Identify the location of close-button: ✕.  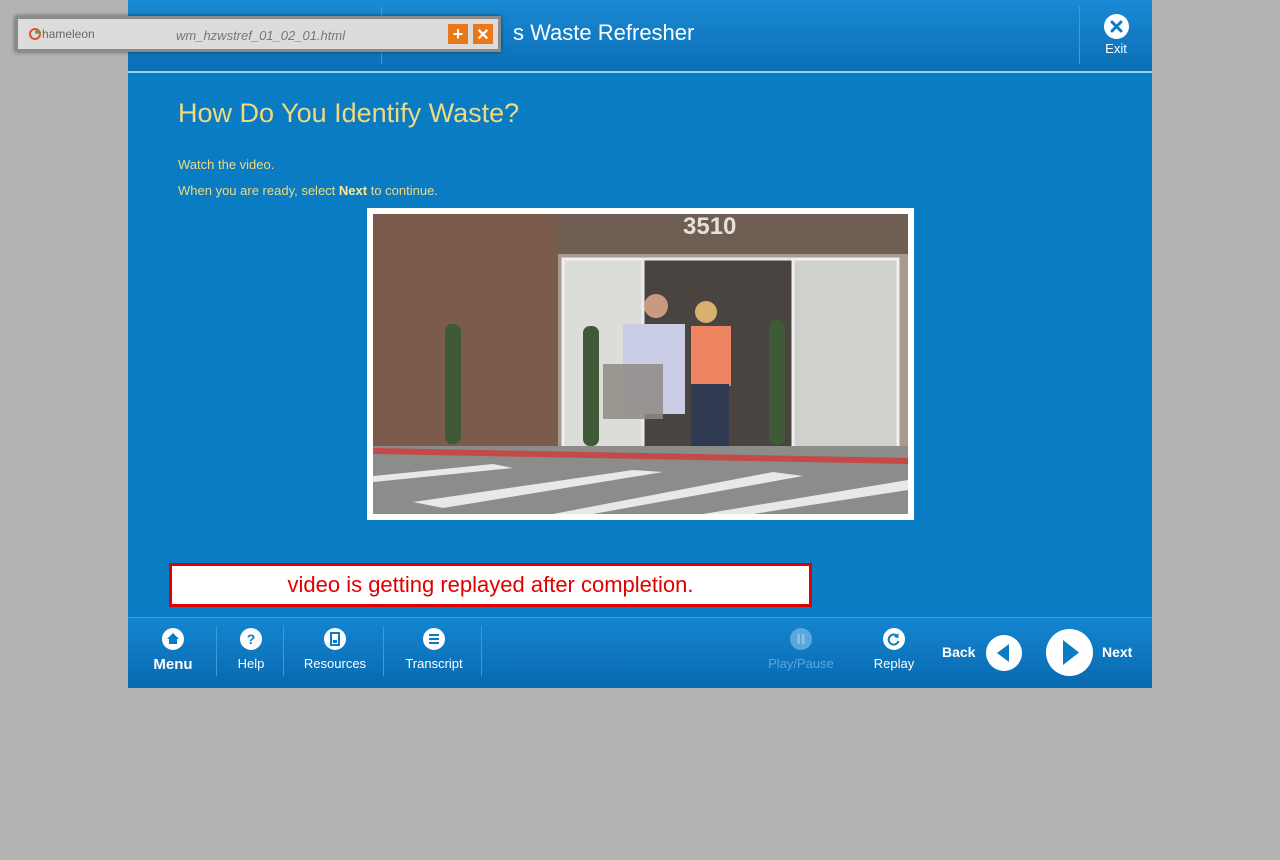
(483, 34).